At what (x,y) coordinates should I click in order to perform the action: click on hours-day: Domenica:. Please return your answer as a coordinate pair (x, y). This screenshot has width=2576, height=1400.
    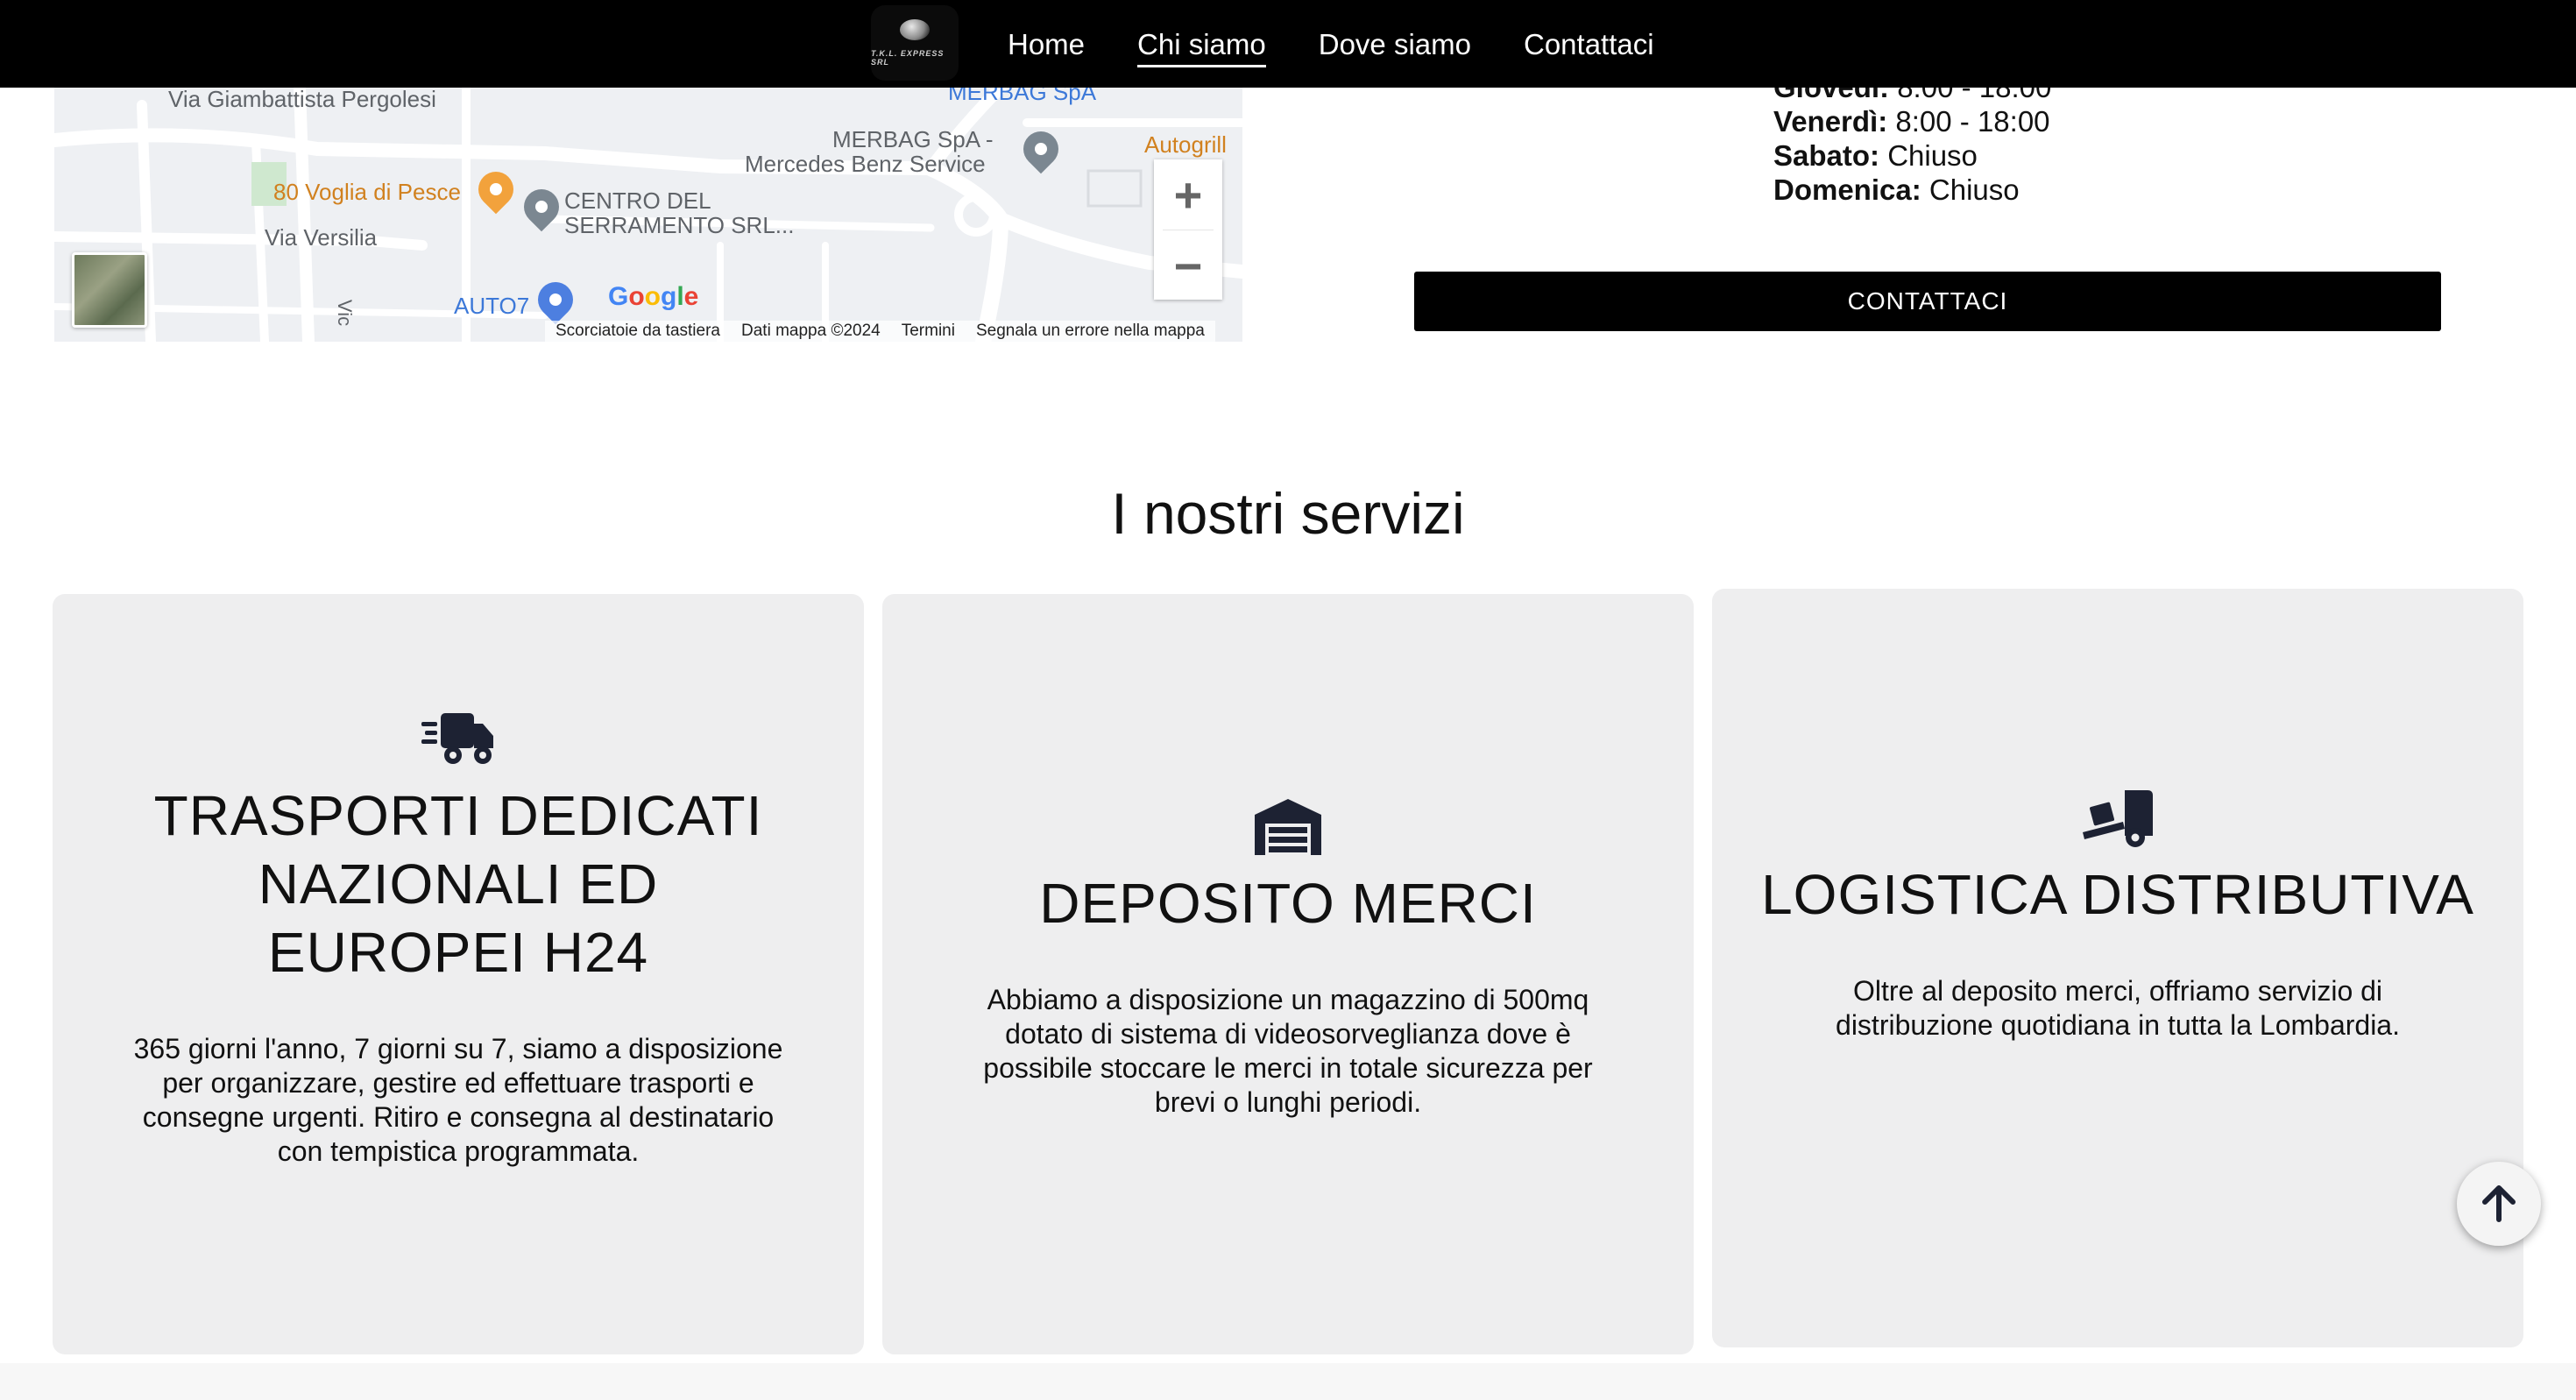
    Looking at the image, I should click on (1847, 189).